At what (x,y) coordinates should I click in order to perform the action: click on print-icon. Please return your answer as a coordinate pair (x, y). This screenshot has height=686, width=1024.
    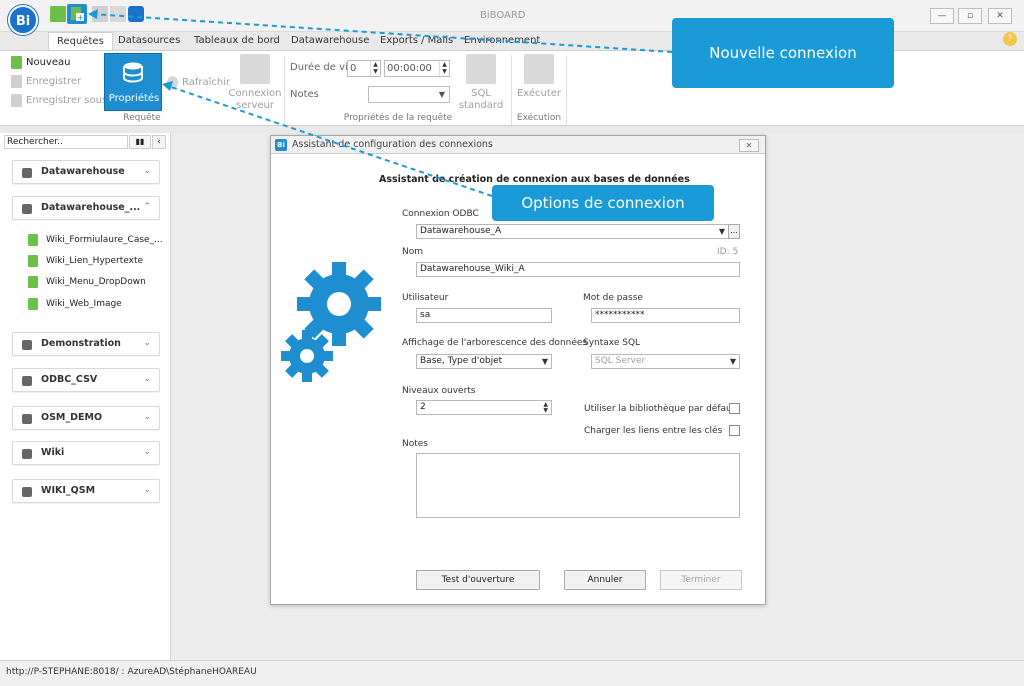
    Looking at the image, I should click on (118, 14).